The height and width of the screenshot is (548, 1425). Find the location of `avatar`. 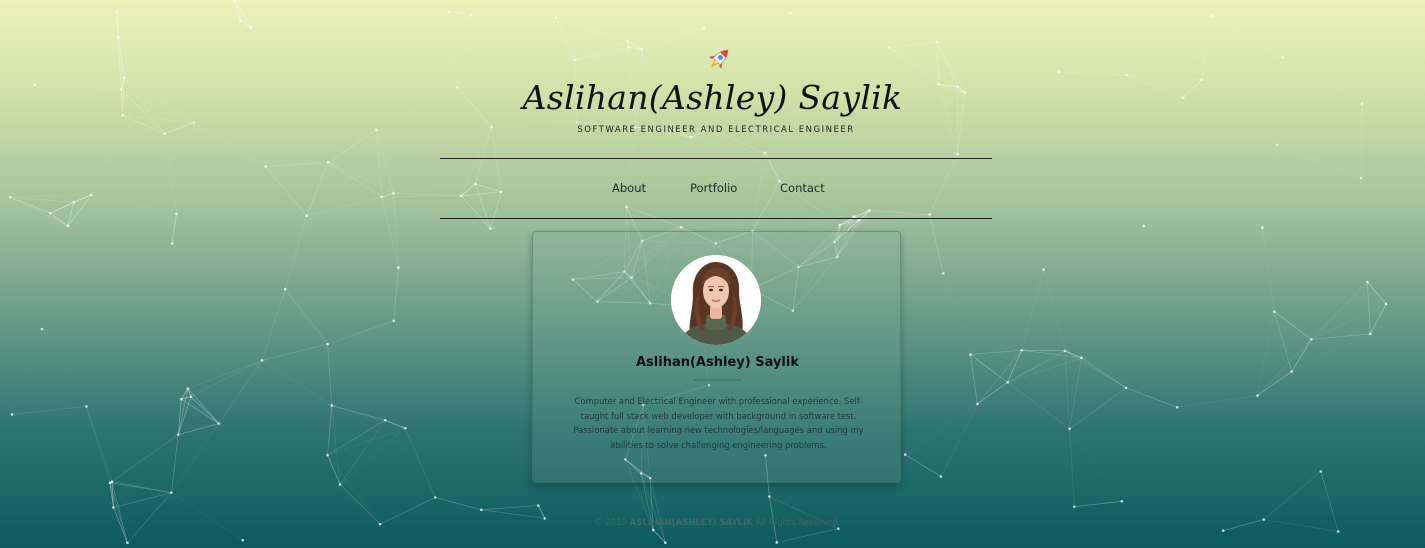

avatar is located at coordinates (716, 300).